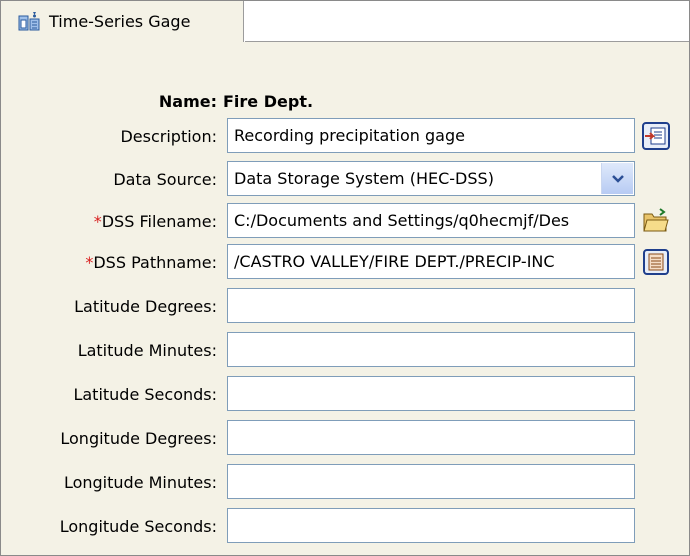 The width and height of the screenshot is (690, 556). I want to click on latitude-degrees-field, so click(431, 305).